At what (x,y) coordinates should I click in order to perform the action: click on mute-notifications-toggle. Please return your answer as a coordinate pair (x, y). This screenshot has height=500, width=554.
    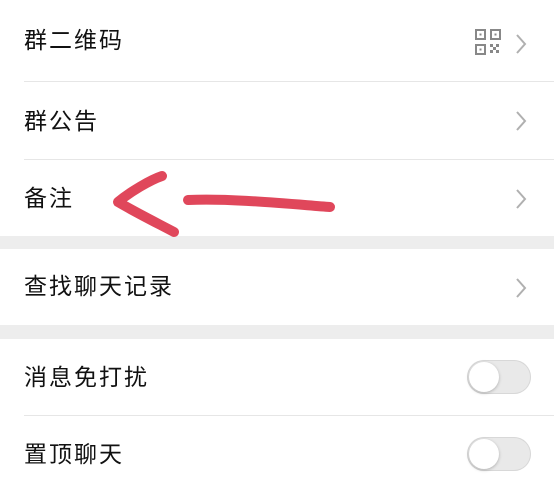
    Looking at the image, I should click on (499, 377).